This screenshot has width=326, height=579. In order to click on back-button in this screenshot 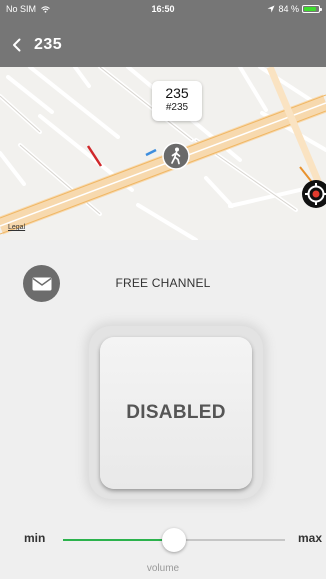, I will do `click(17, 45)`.